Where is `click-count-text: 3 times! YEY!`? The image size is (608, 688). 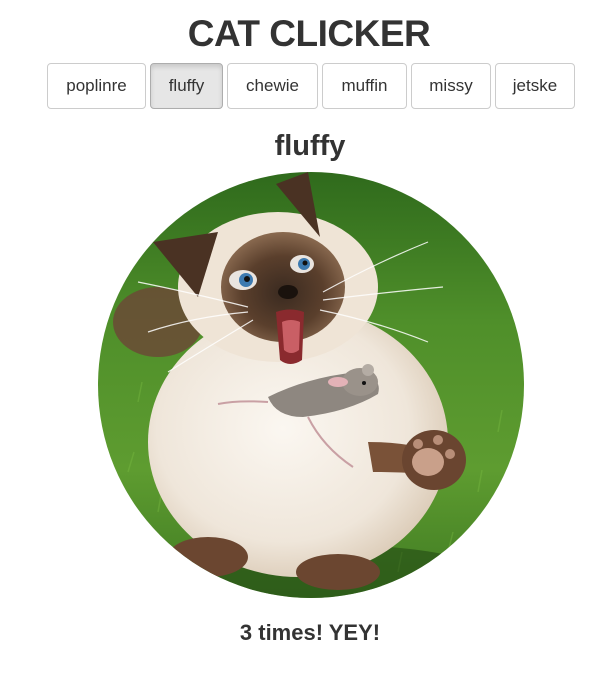
click-count-text: 3 times! YEY! is located at coordinates (310, 632).